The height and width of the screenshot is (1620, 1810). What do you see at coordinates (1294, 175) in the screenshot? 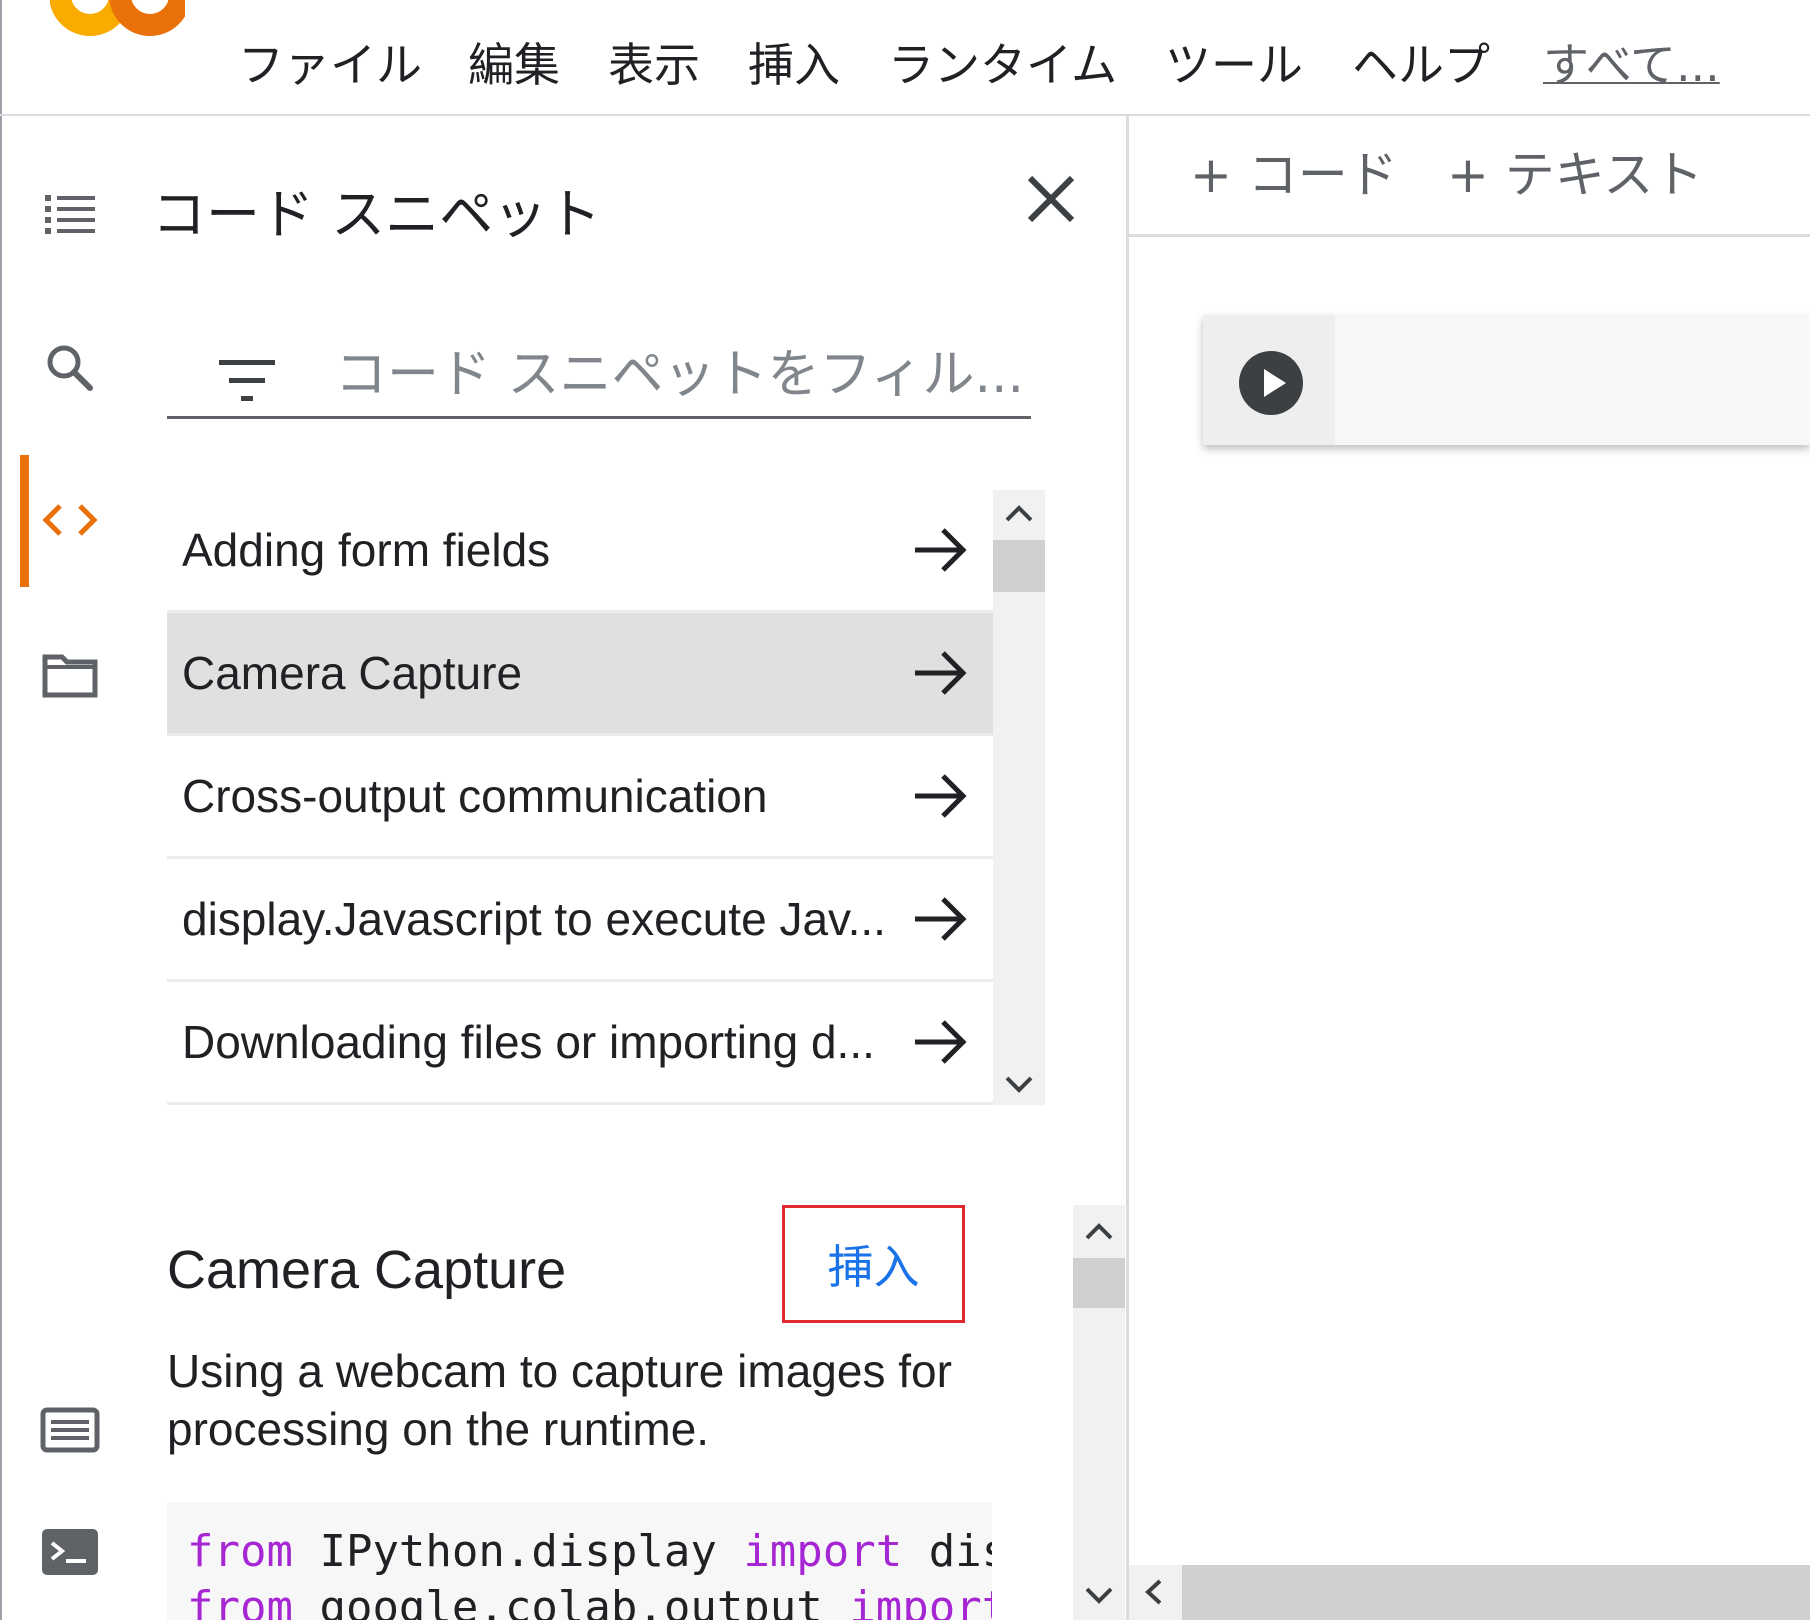
I see `add-code-cell-button: + コード` at bounding box center [1294, 175].